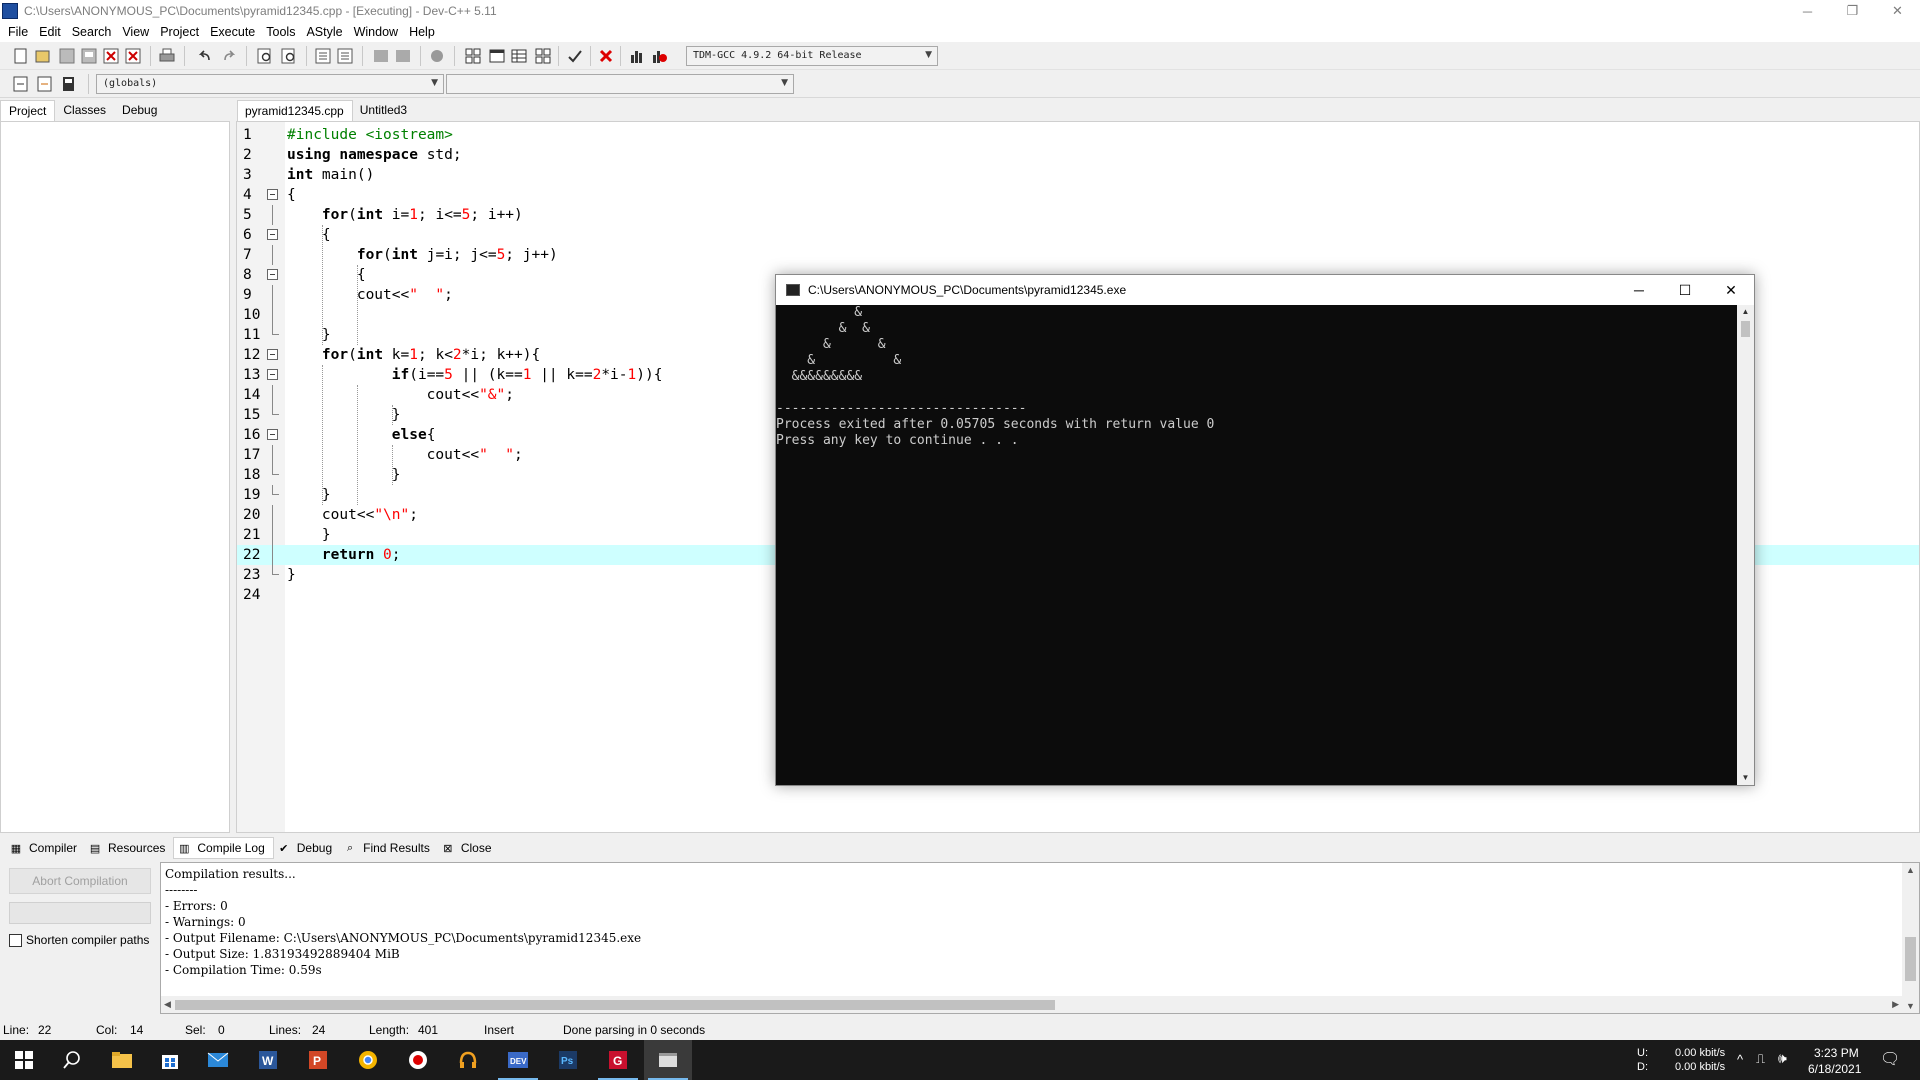 This screenshot has height=1080, width=1920. What do you see at coordinates (93, 32) in the screenshot?
I see `menu-search: Search` at bounding box center [93, 32].